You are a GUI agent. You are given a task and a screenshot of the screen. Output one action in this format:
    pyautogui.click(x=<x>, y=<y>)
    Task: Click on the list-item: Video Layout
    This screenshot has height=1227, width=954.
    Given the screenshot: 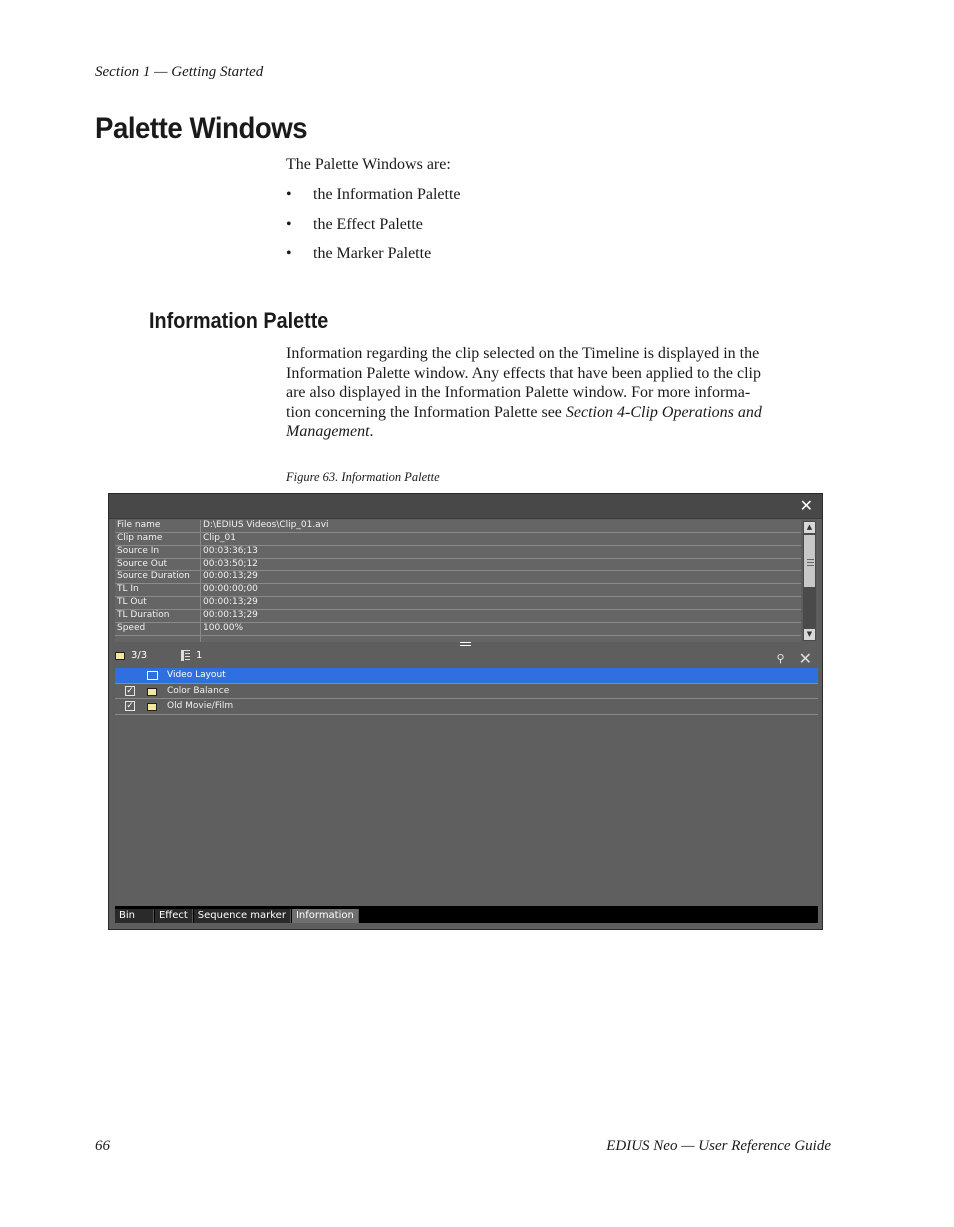 What is the action you would take?
    pyautogui.click(x=466, y=676)
    